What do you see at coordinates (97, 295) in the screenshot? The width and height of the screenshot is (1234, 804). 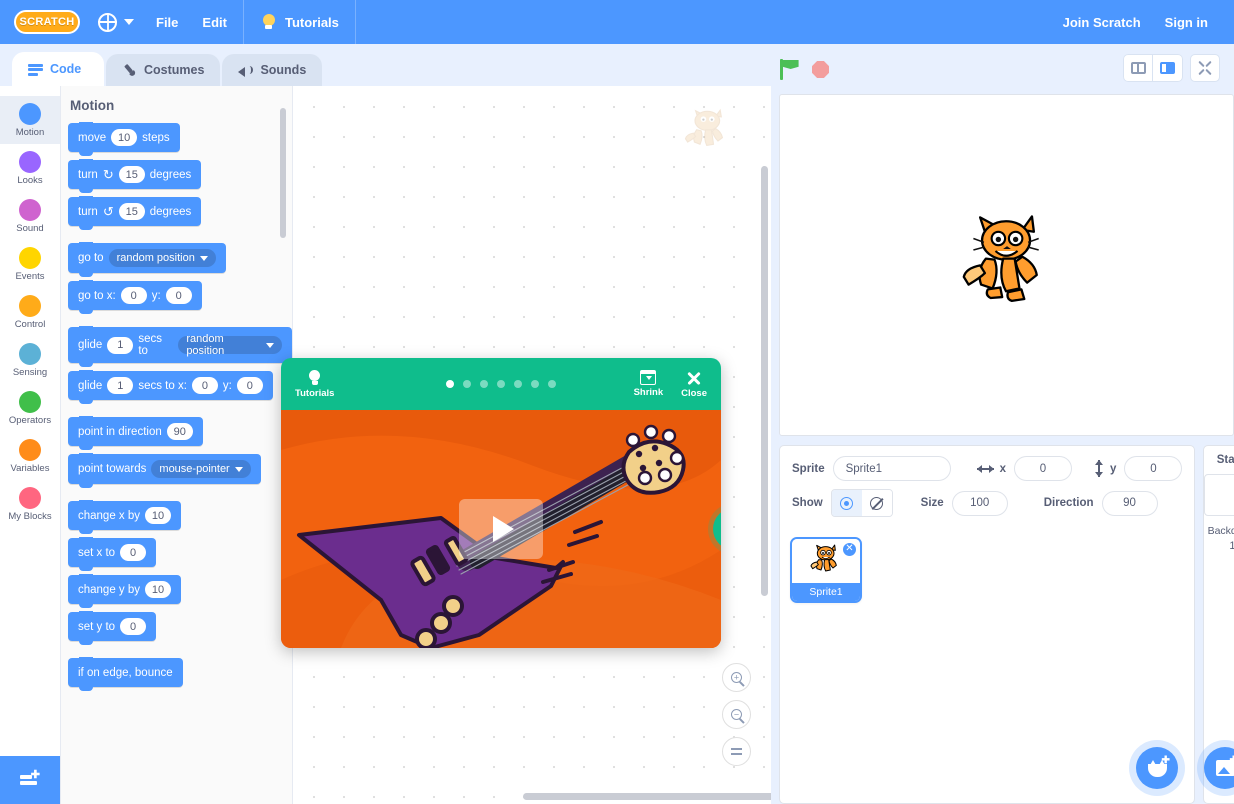 I see `block-label: go to x:` at bounding box center [97, 295].